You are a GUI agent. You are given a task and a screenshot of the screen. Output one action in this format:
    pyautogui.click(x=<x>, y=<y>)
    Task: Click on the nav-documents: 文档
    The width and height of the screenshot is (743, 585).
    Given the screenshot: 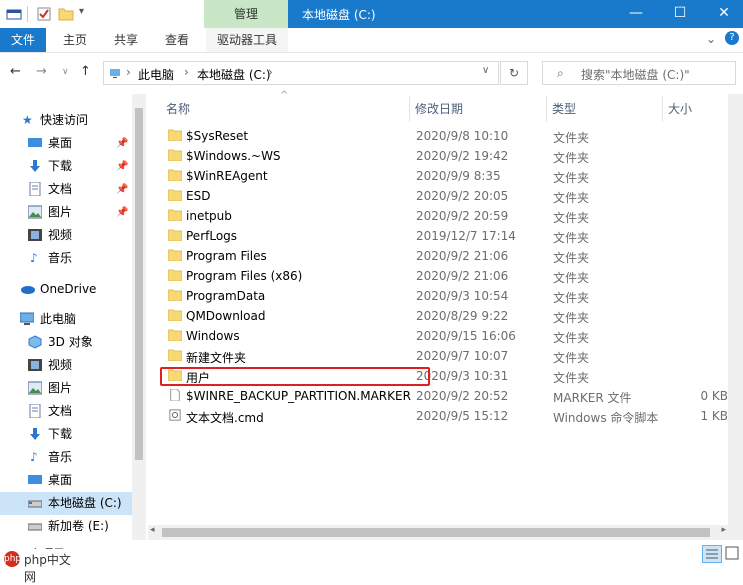 What is the action you would take?
    pyautogui.click(x=66, y=411)
    